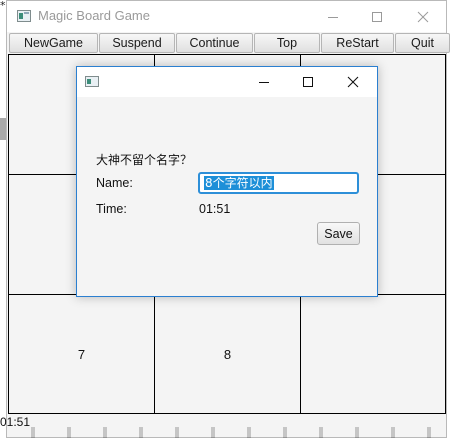 This screenshot has height=438, width=454. Describe the element at coordinates (227, 432) in the screenshot. I see `background-ghost-text` at that location.